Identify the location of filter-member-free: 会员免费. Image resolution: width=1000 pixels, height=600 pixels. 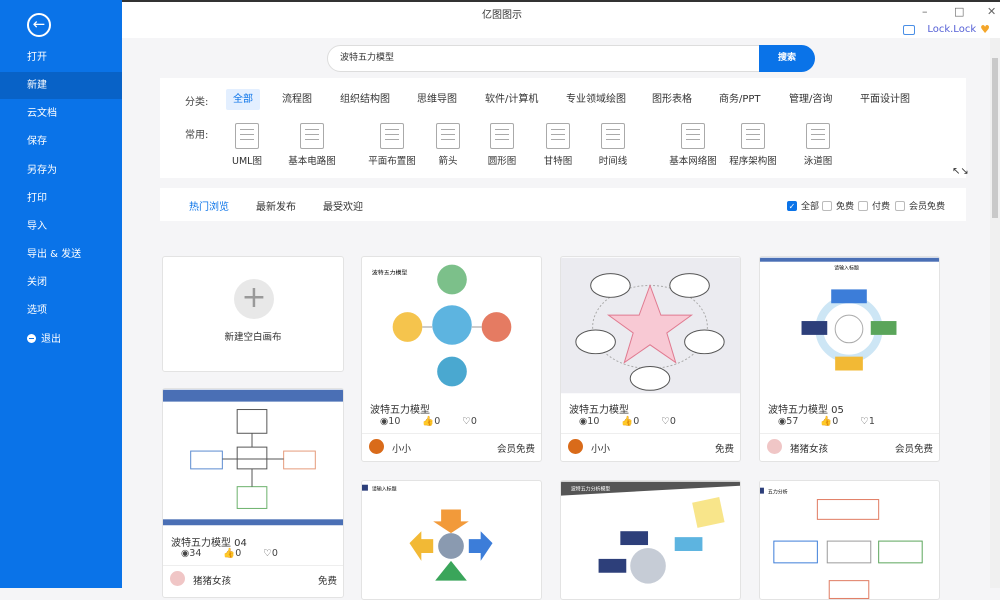
(920, 205).